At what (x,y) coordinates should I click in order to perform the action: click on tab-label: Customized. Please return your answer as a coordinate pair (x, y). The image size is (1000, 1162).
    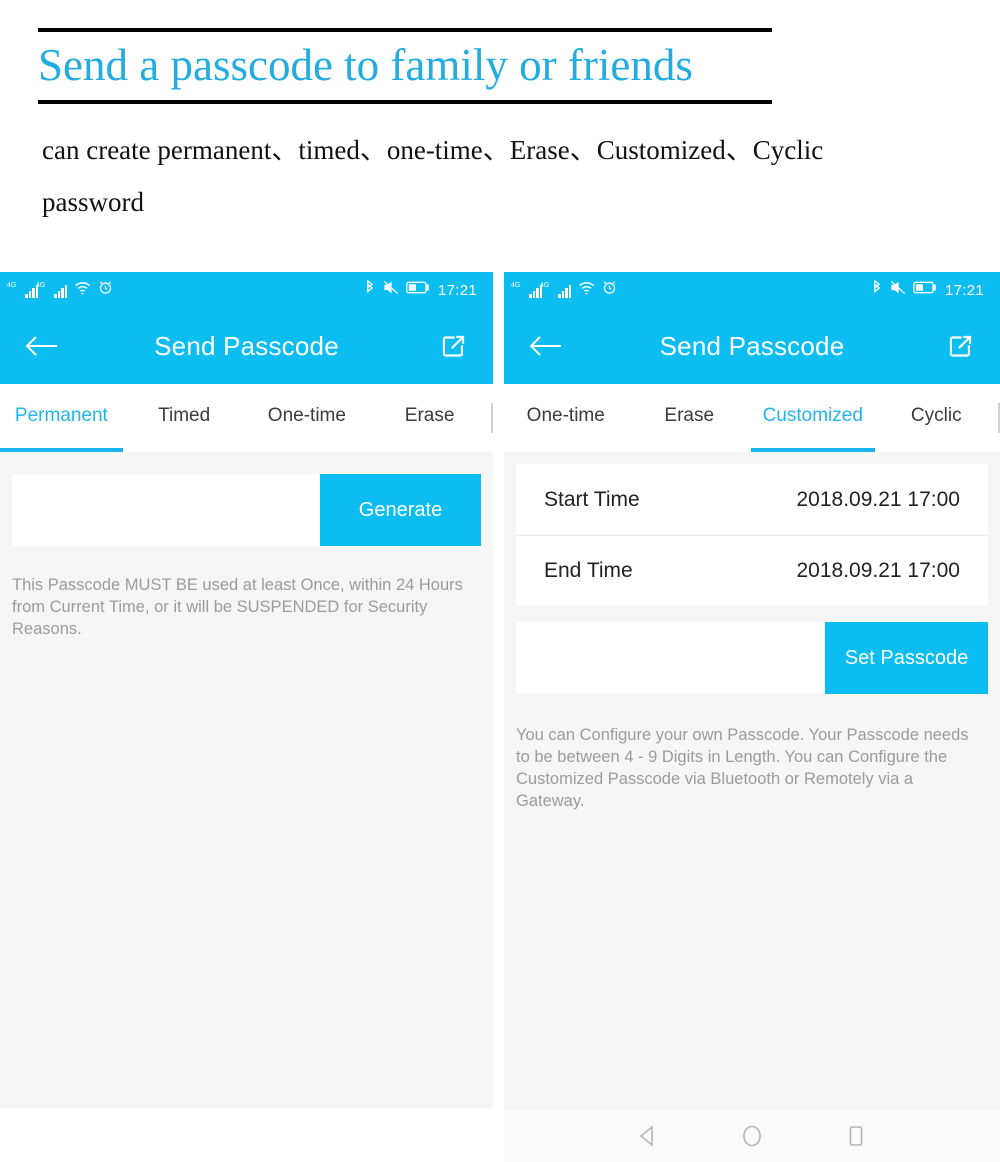
    Looking at the image, I should click on (812, 415).